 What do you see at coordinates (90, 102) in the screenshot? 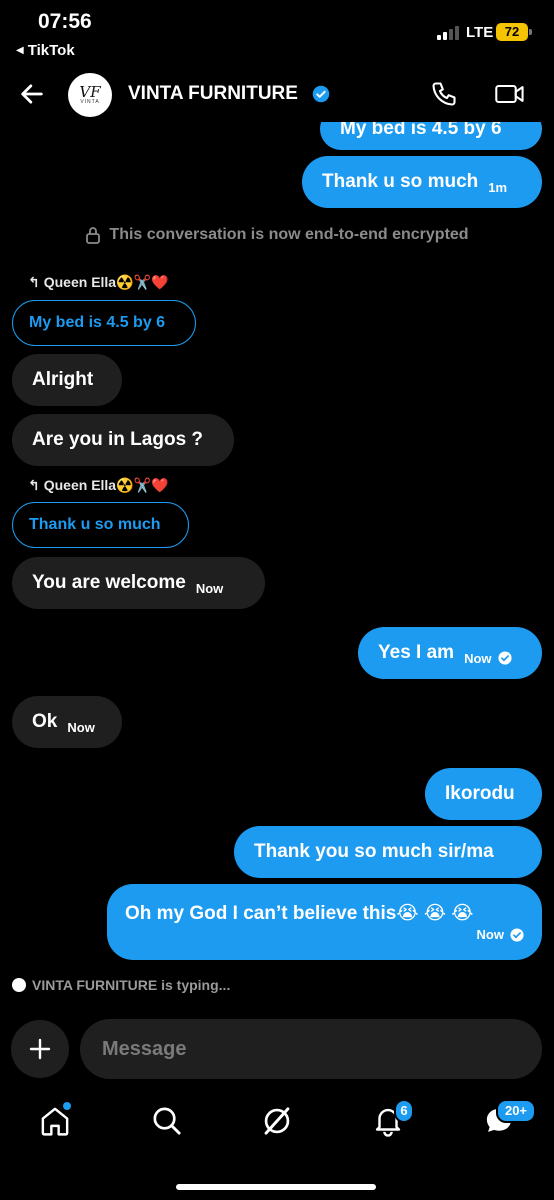
I see `avatar-label: VINTA` at bounding box center [90, 102].